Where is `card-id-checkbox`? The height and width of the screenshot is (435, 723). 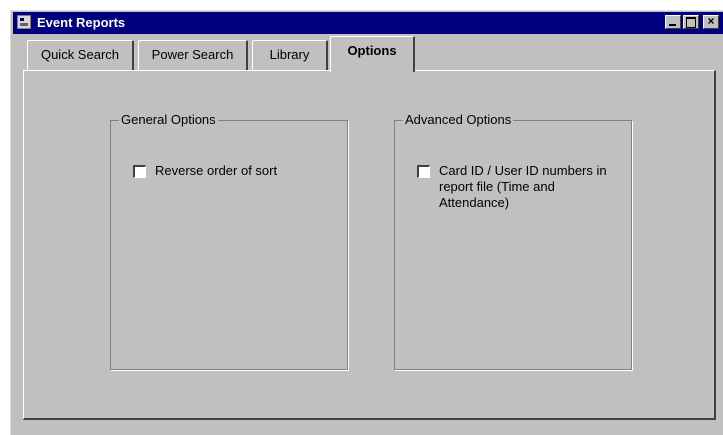 card-id-checkbox is located at coordinates (423, 171).